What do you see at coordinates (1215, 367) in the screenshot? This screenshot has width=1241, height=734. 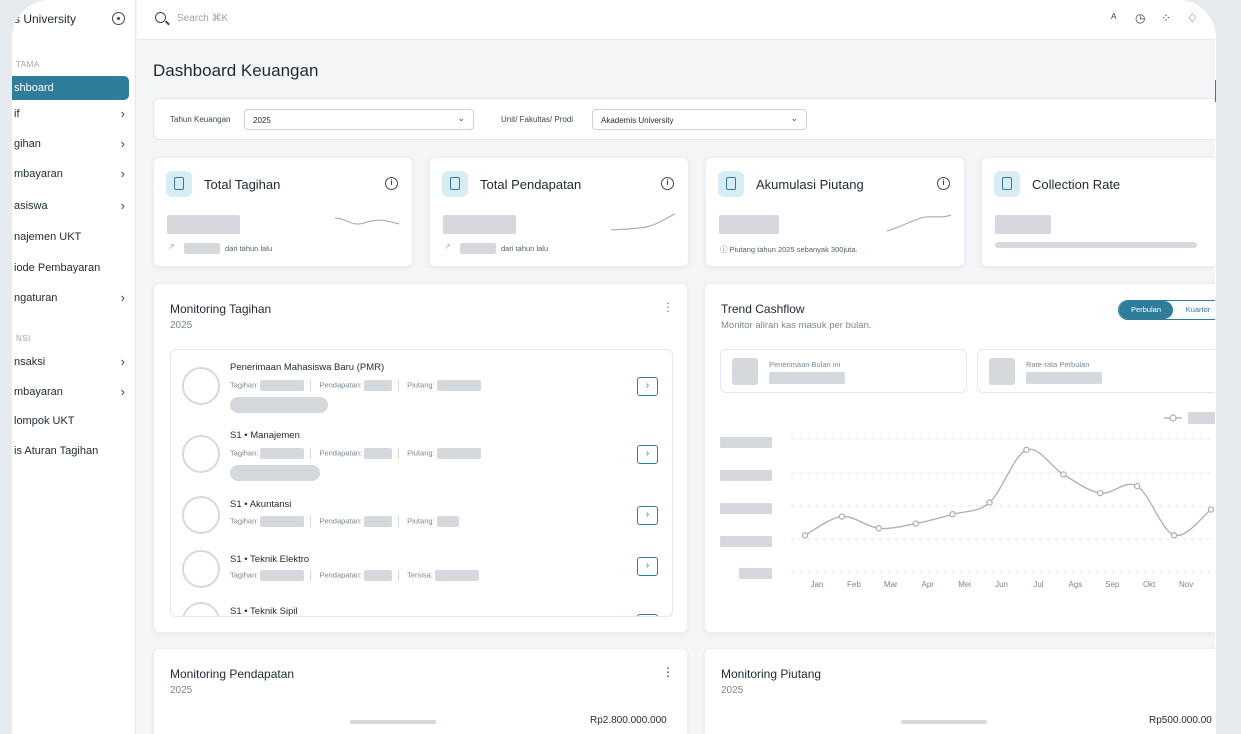 I see `right-panel: U U DaTarTagPerBeMaPePeRETraPeKelJer` at bounding box center [1215, 367].